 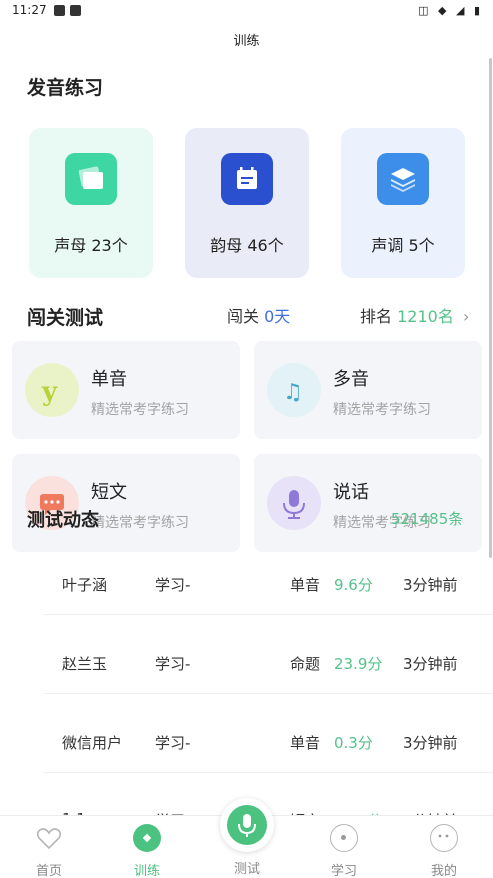 What do you see at coordinates (91, 245) in the screenshot?
I see `initials-label: 声母 23个` at bounding box center [91, 245].